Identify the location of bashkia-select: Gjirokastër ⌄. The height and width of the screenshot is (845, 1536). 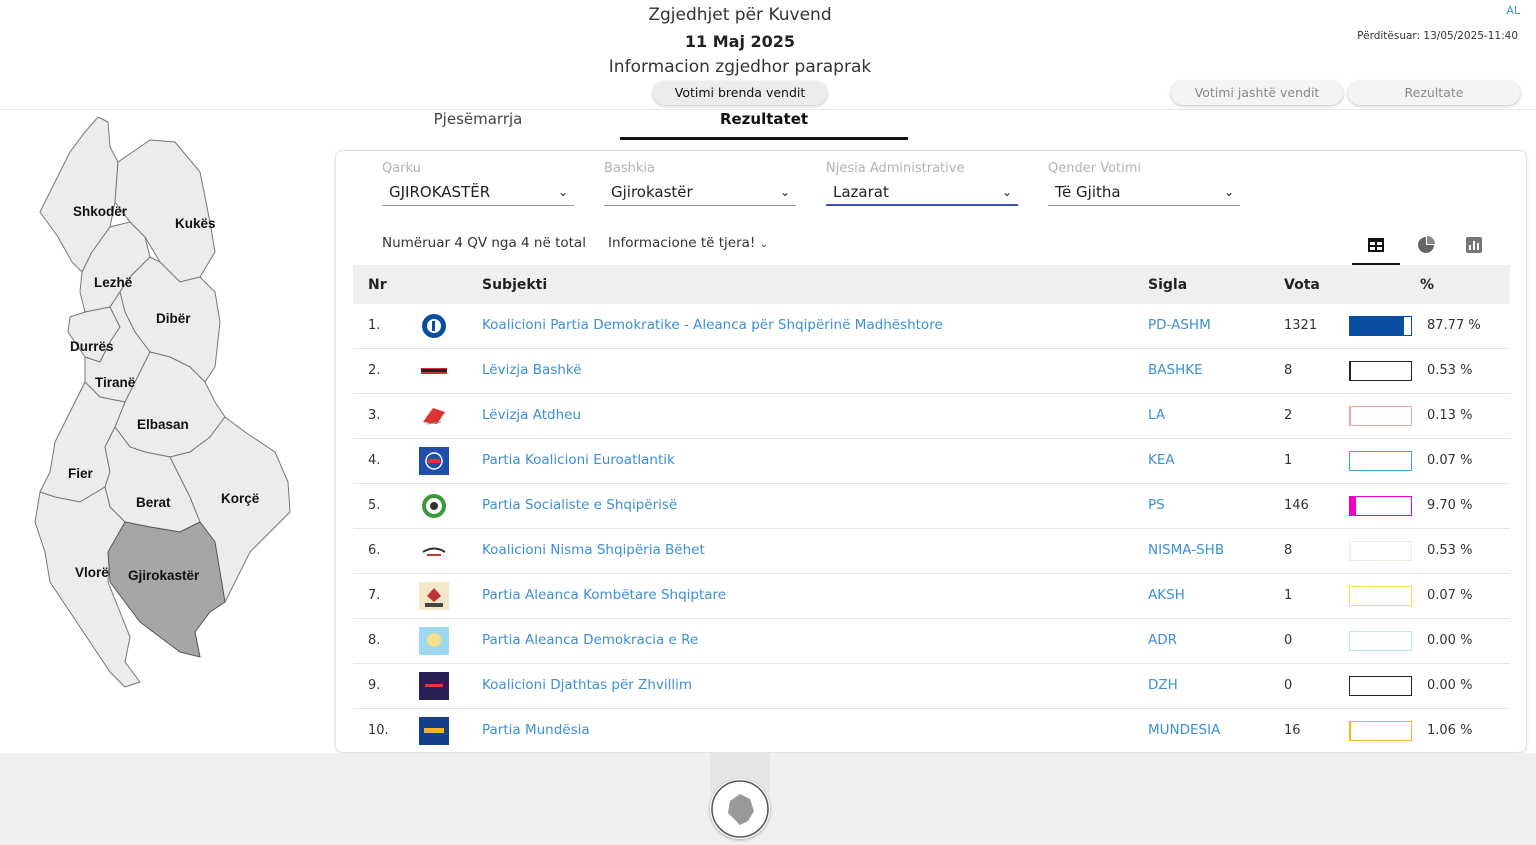
(700, 193).